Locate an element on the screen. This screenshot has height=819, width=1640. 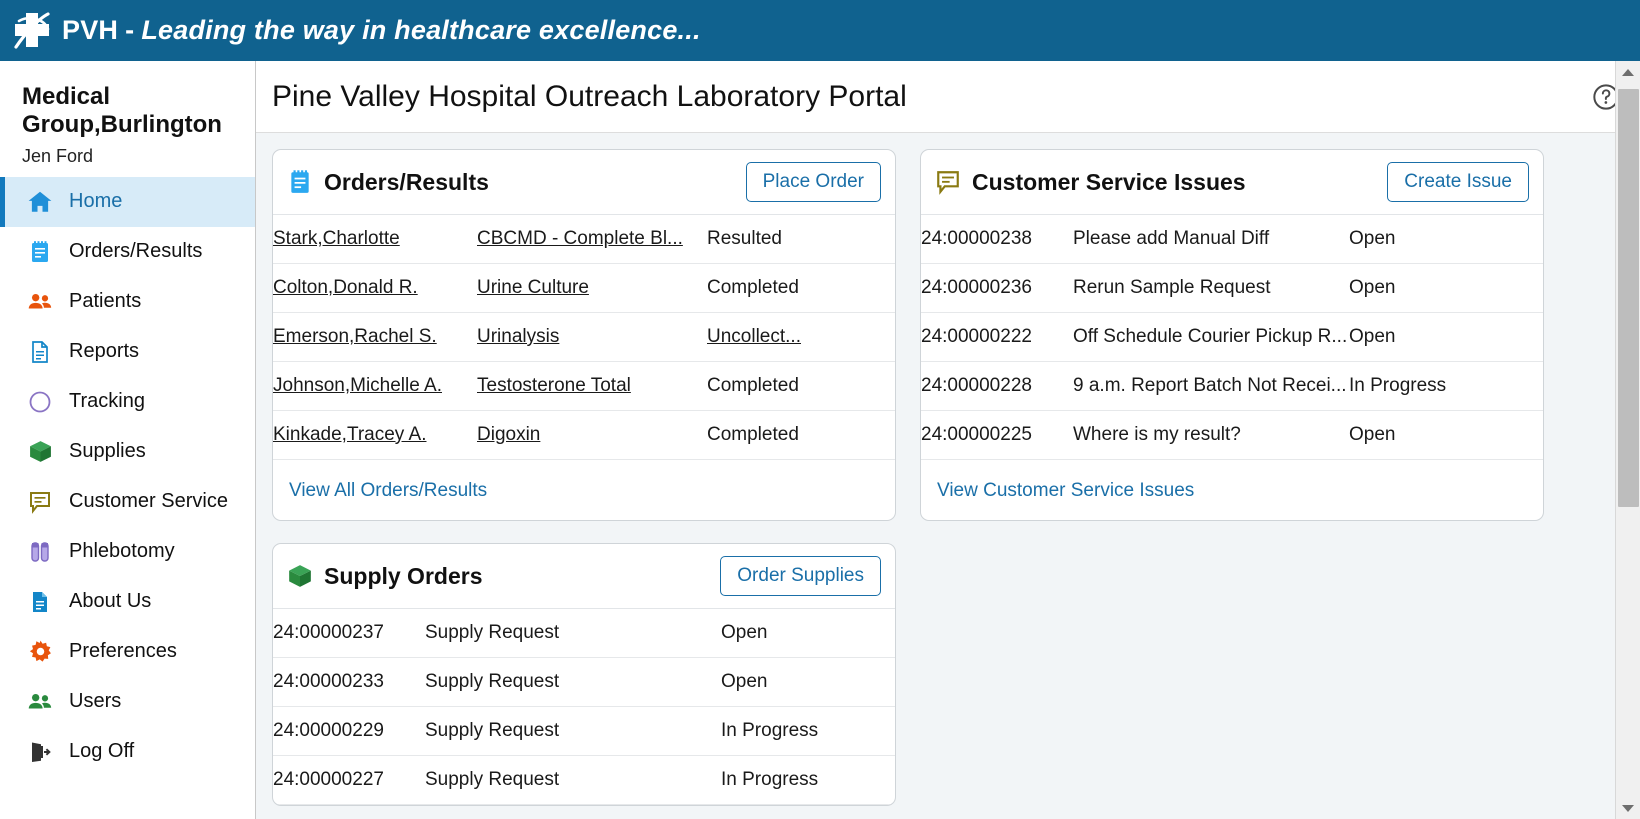
sidebar-item-reports: Reports is located at coordinates (127, 352).